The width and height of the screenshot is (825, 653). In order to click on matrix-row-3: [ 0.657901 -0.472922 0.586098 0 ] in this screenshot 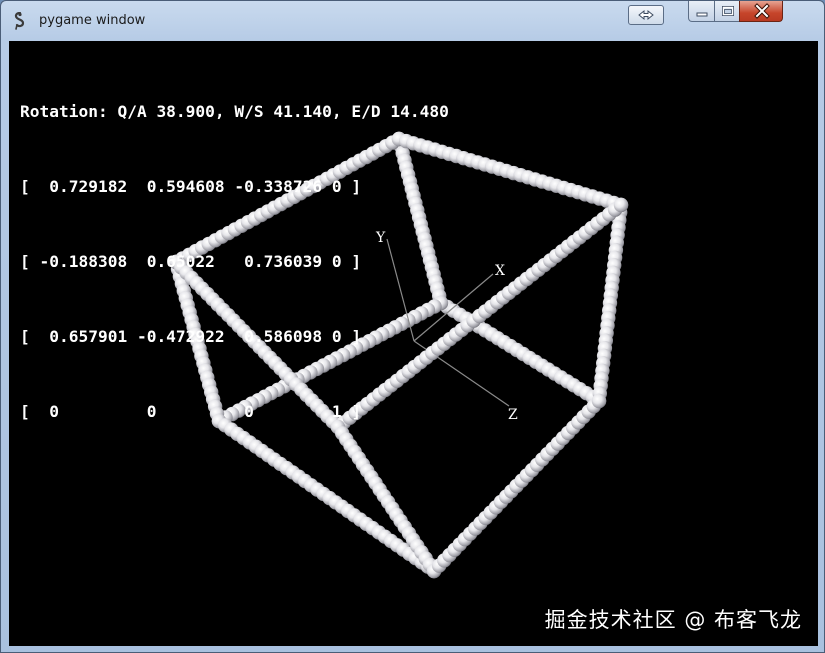, I will do `click(191, 336)`.